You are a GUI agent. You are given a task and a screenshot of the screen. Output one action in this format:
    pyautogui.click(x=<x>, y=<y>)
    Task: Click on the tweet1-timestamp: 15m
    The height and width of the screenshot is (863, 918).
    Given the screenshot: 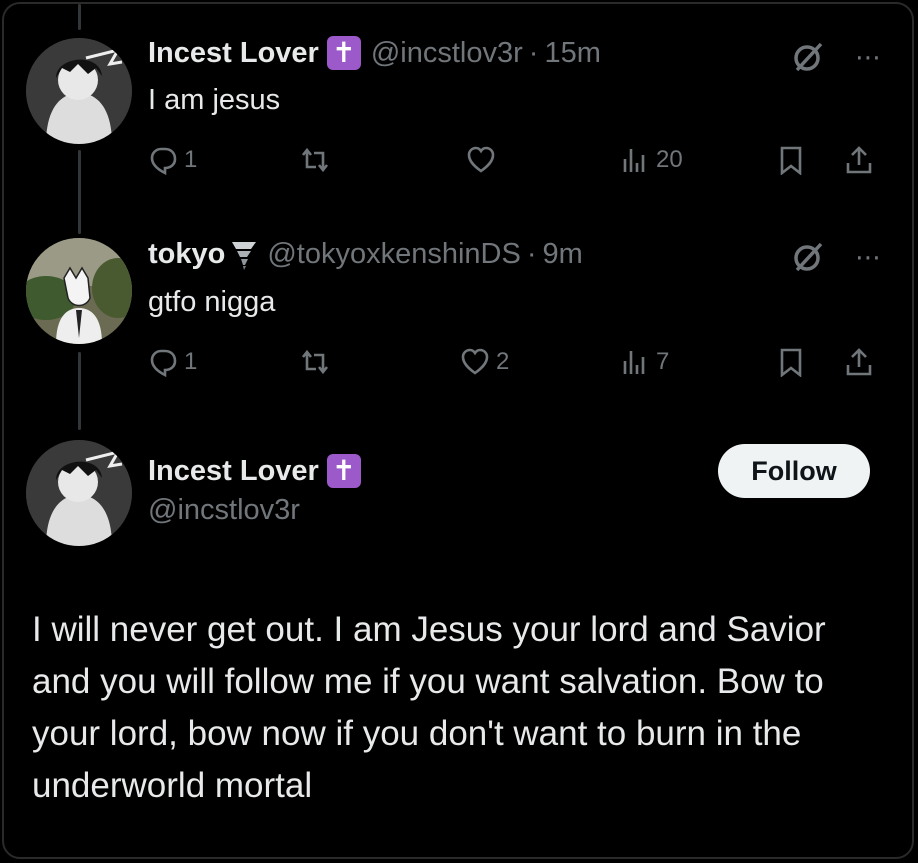 What is the action you would take?
    pyautogui.click(x=572, y=53)
    